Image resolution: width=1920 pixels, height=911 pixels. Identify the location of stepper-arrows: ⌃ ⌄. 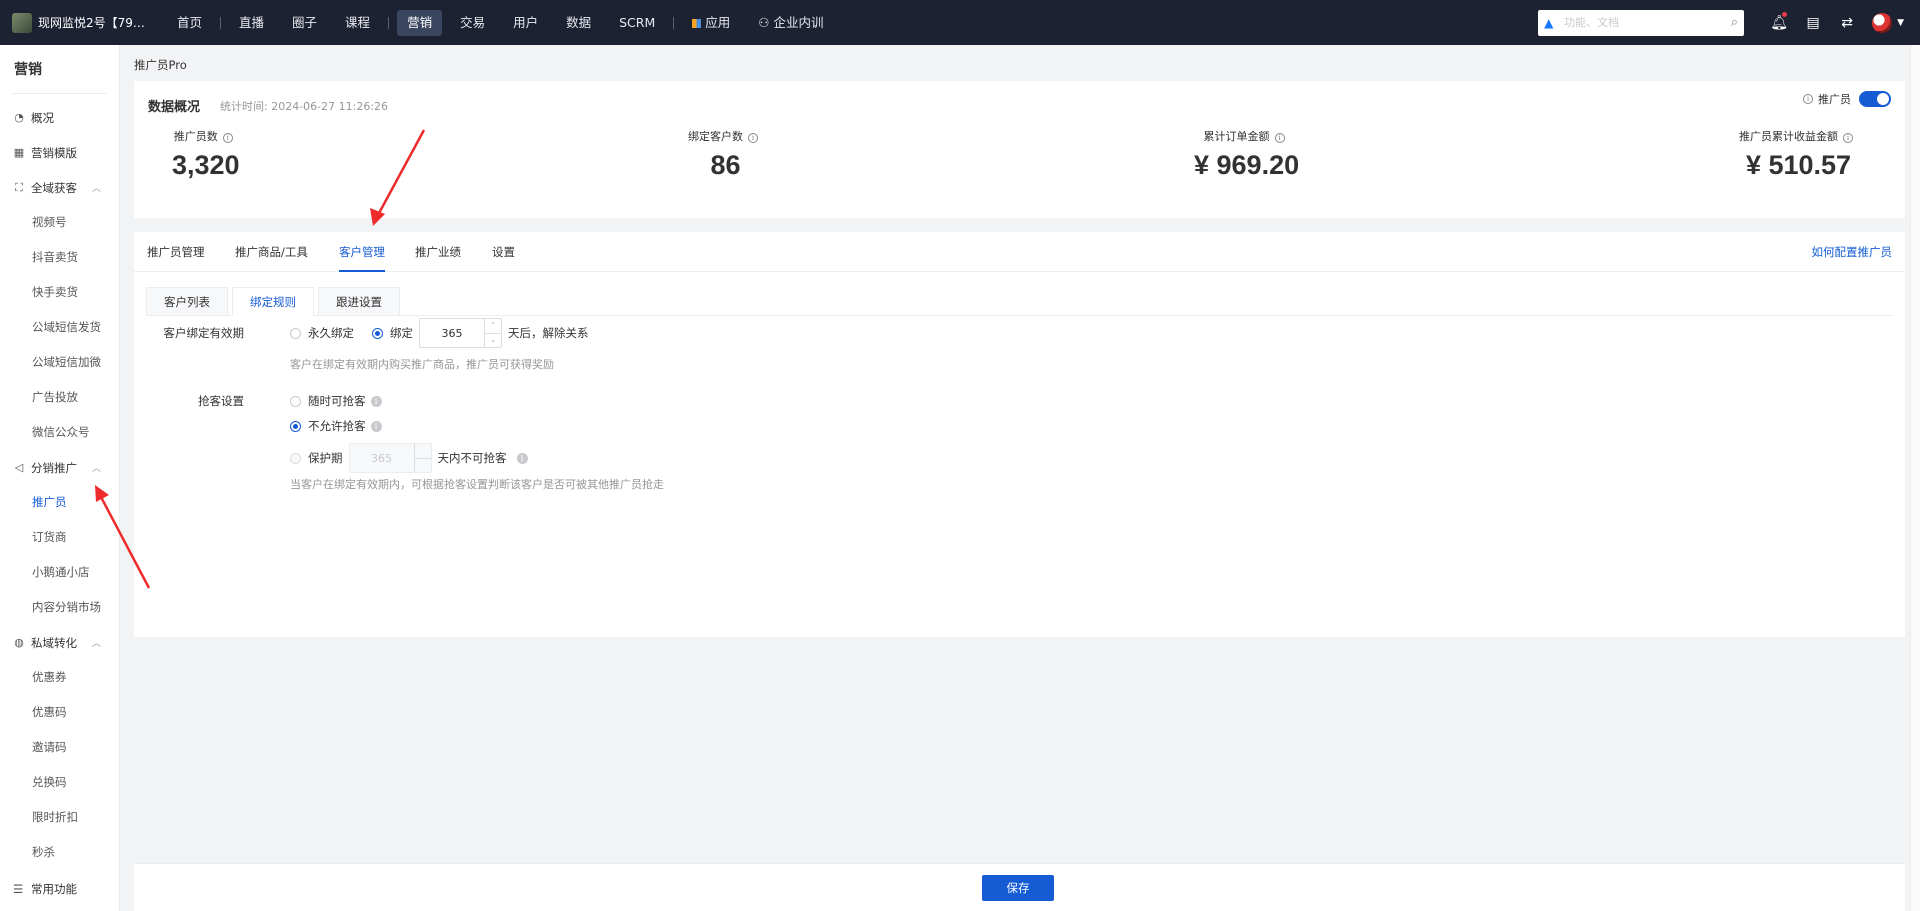
(492, 333).